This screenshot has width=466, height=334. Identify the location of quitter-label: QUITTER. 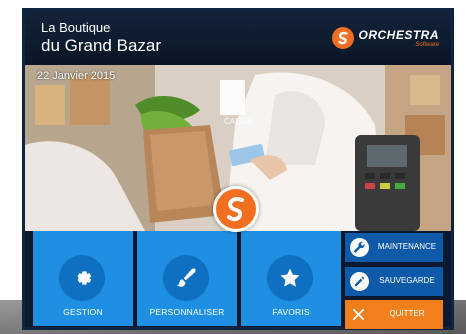
(407, 313).